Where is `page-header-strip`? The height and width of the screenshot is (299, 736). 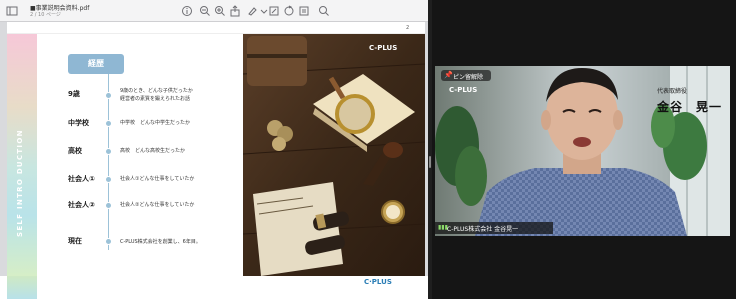
page-header-strip is located at coordinates (216, 28).